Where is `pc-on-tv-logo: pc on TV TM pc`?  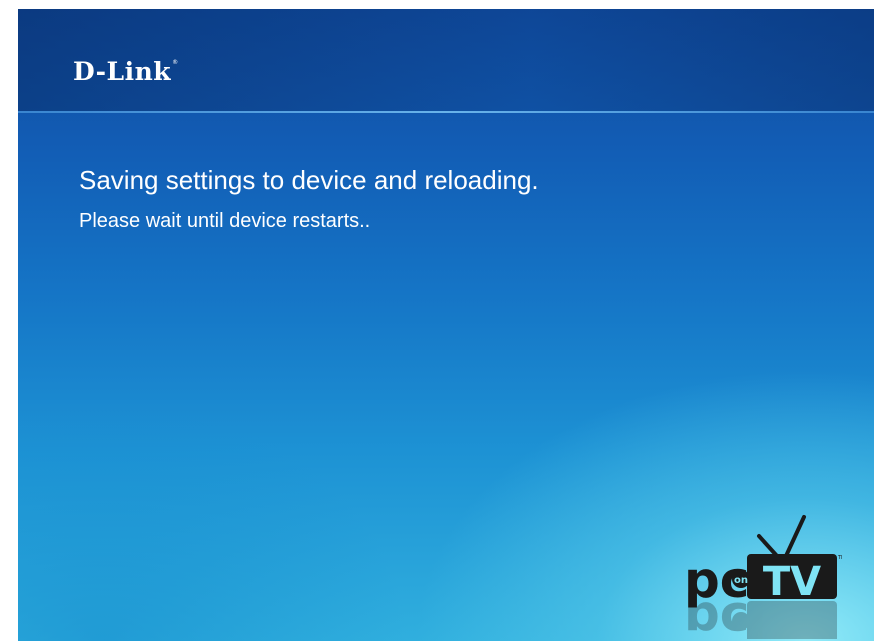 pc-on-tv-logo: pc on TV TM pc is located at coordinates (763, 577).